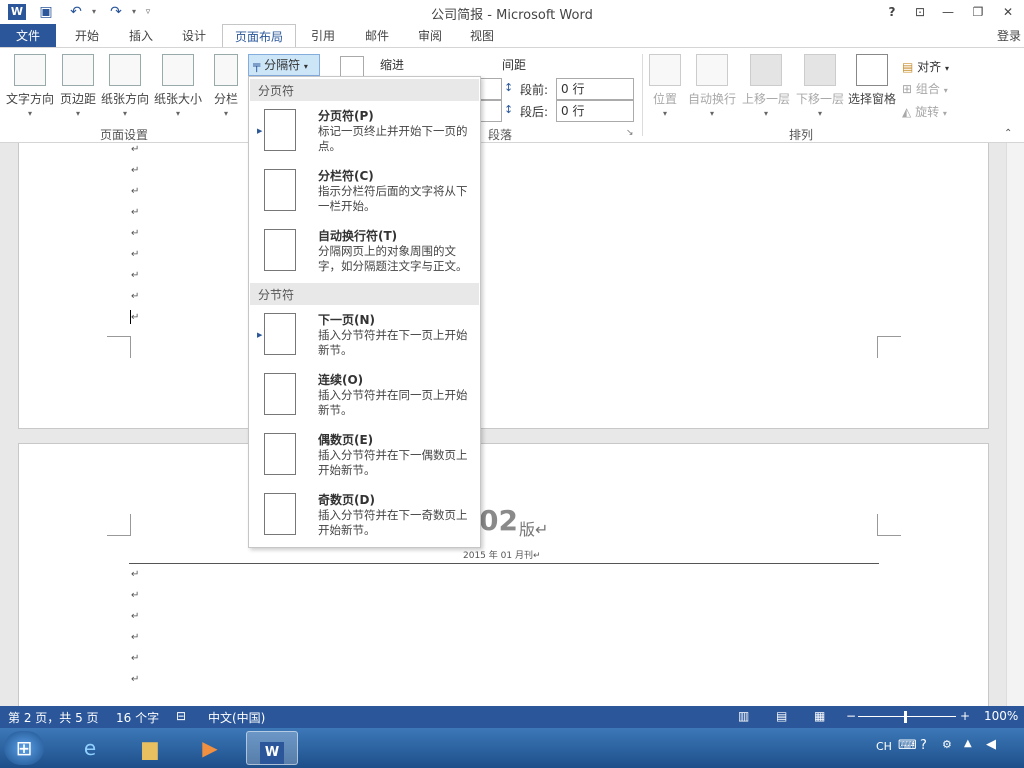  What do you see at coordinates (225, 99) in the screenshot?
I see `columns-label: 分栏` at bounding box center [225, 99].